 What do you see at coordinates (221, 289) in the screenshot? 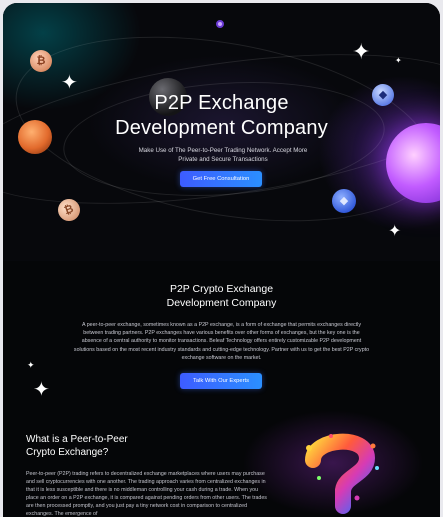
I see `section-two-title-line1: P2P Crypto Exchange` at bounding box center [221, 289].